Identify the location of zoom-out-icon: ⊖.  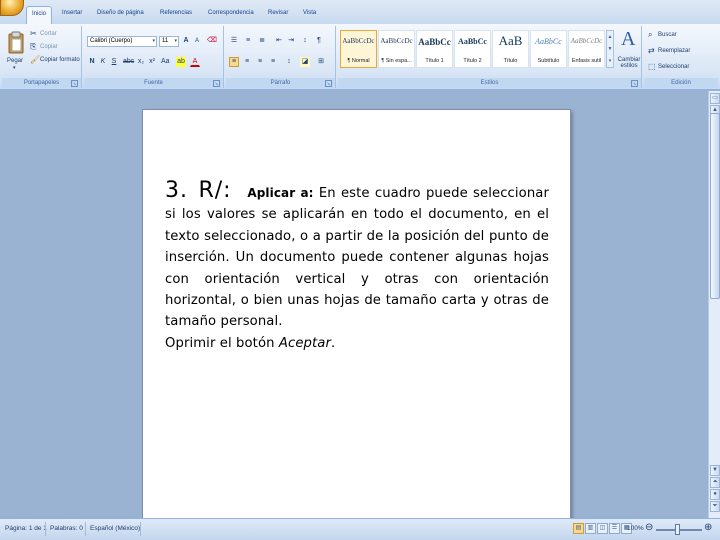
(649, 527).